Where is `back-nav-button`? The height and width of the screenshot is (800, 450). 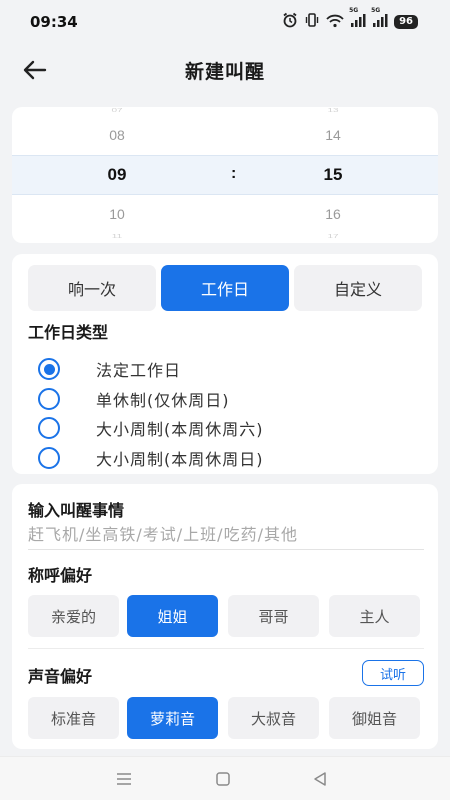 back-nav-button is located at coordinates (320, 779).